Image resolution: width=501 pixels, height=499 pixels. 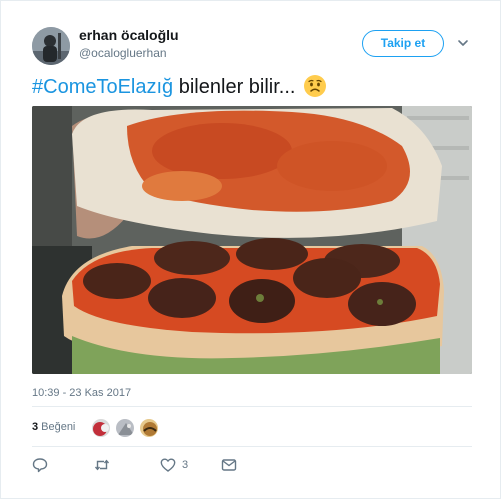 I want to click on direct-message-icon, so click(x=229, y=465).